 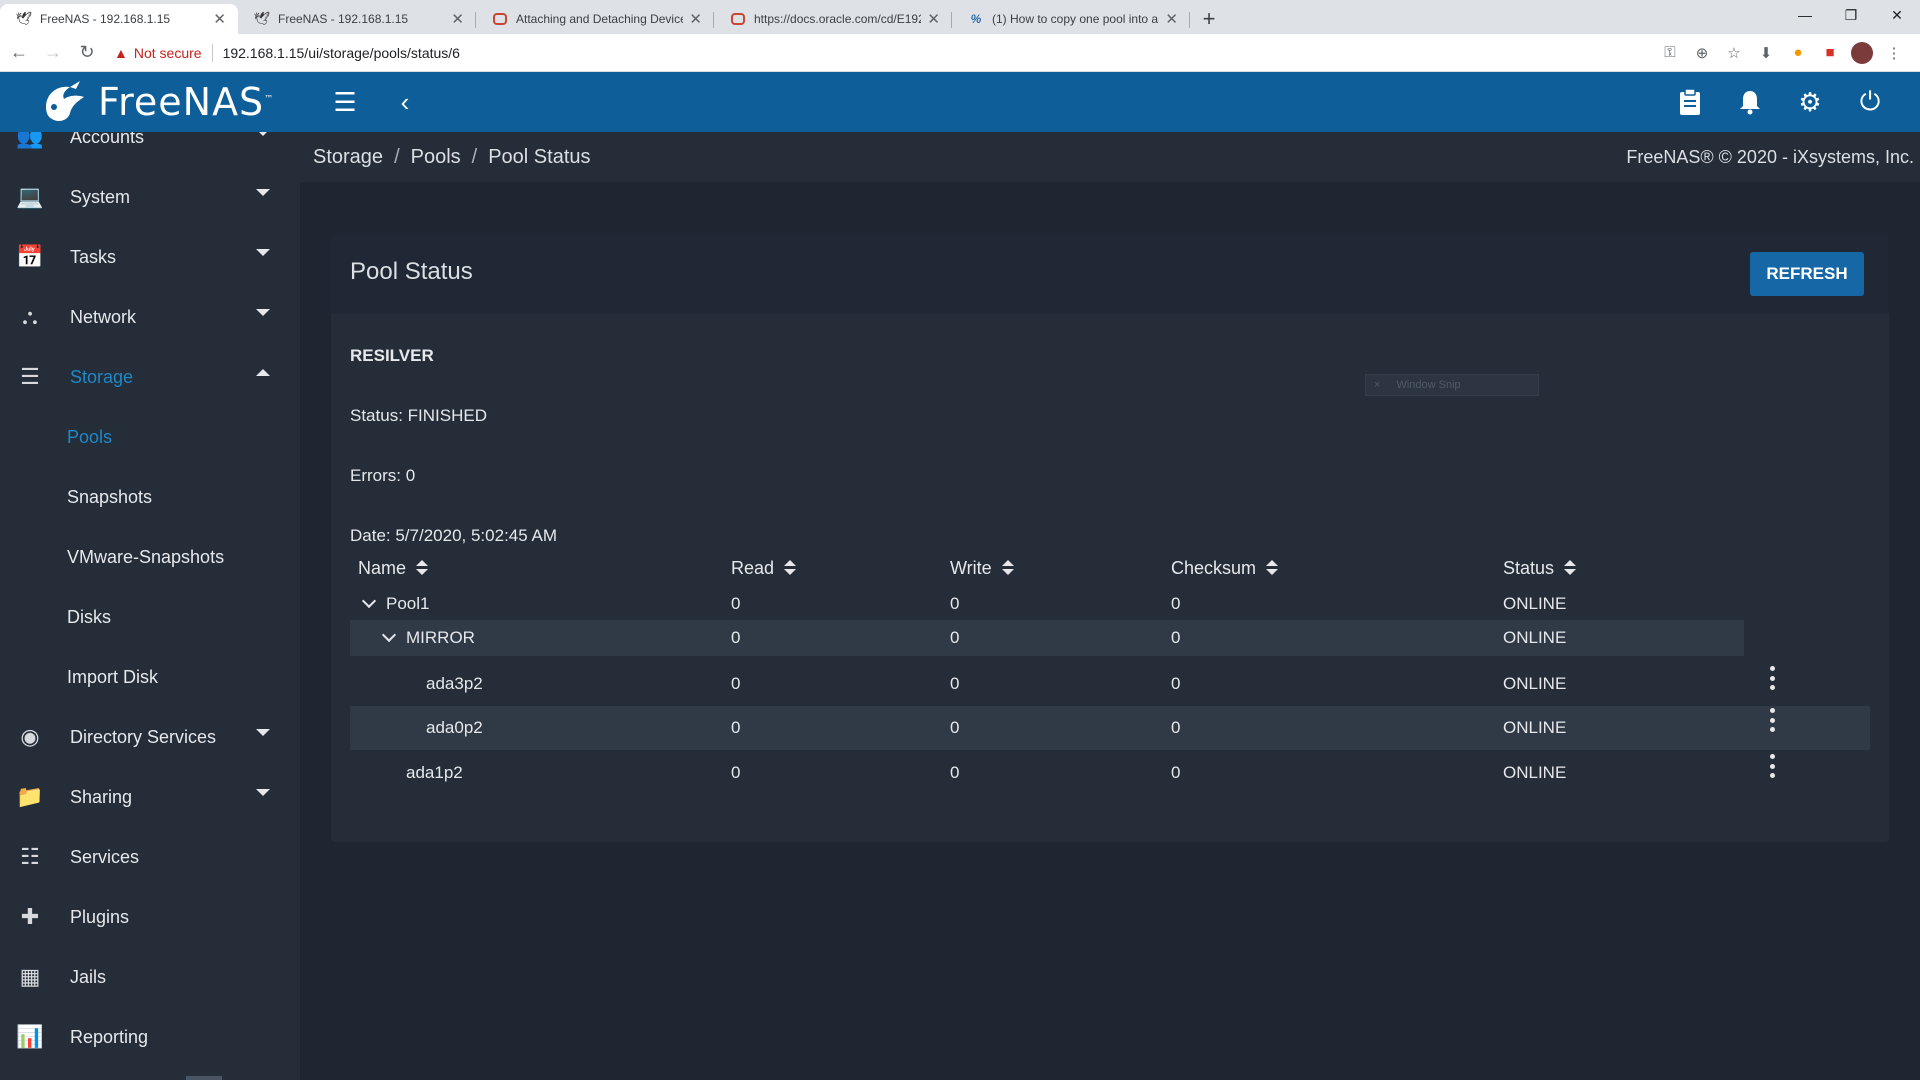 I want to click on restore-icon: ❐, so click(x=1851, y=15).